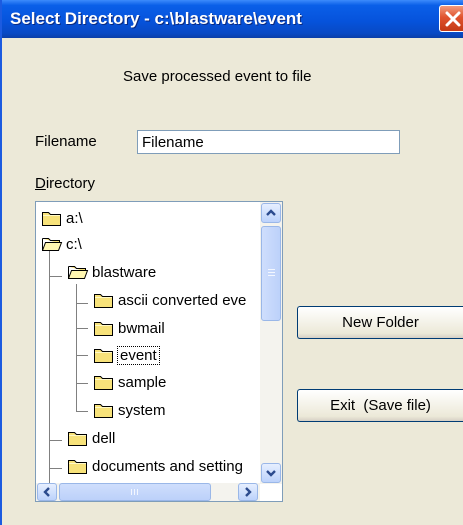  What do you see at coordinates (380, 322) in the screenshot?
I see `new-folder-button: New Folder` at bounding box center [380, 322].